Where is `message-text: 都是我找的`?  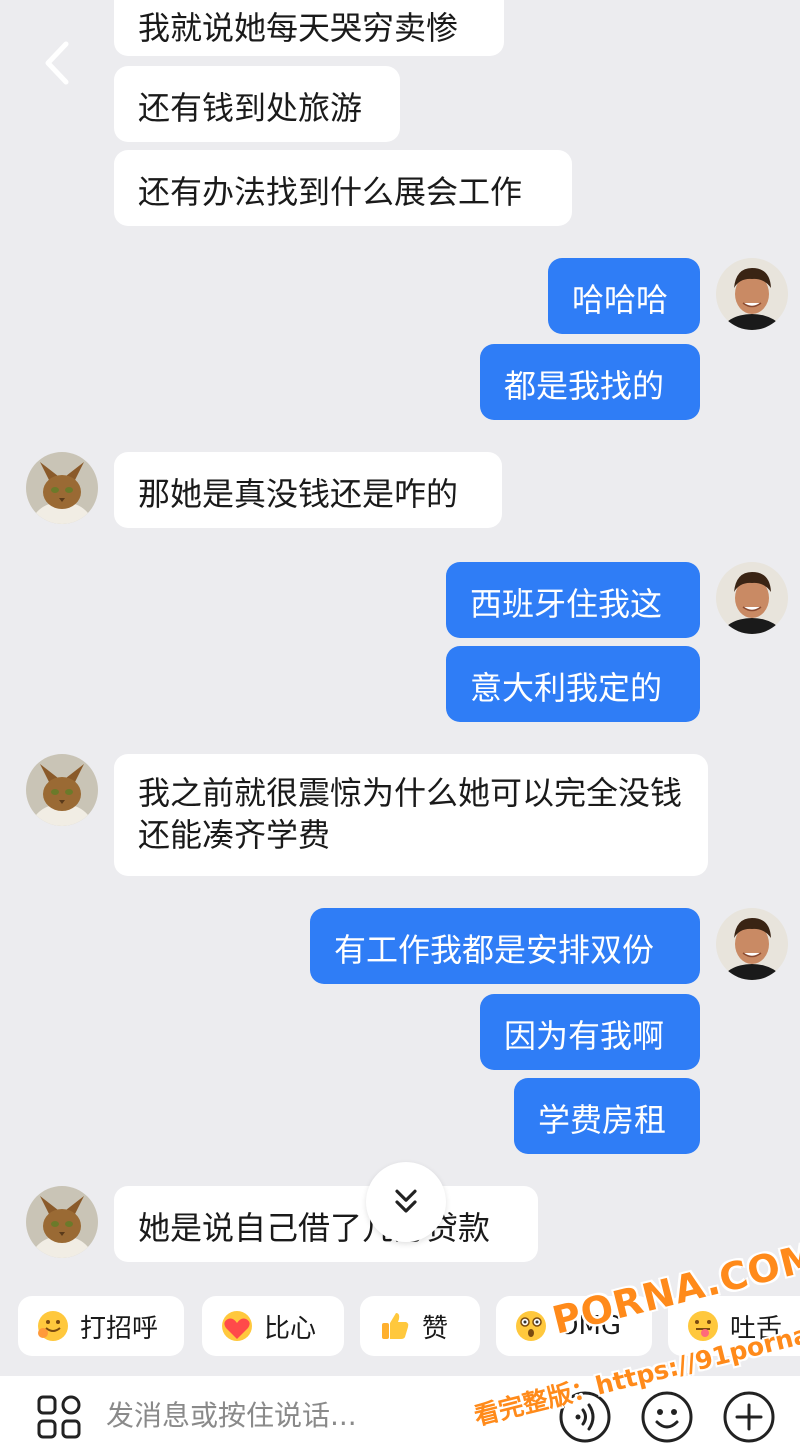 message-text: 都是我找的 is located at coordinates (584, 386).